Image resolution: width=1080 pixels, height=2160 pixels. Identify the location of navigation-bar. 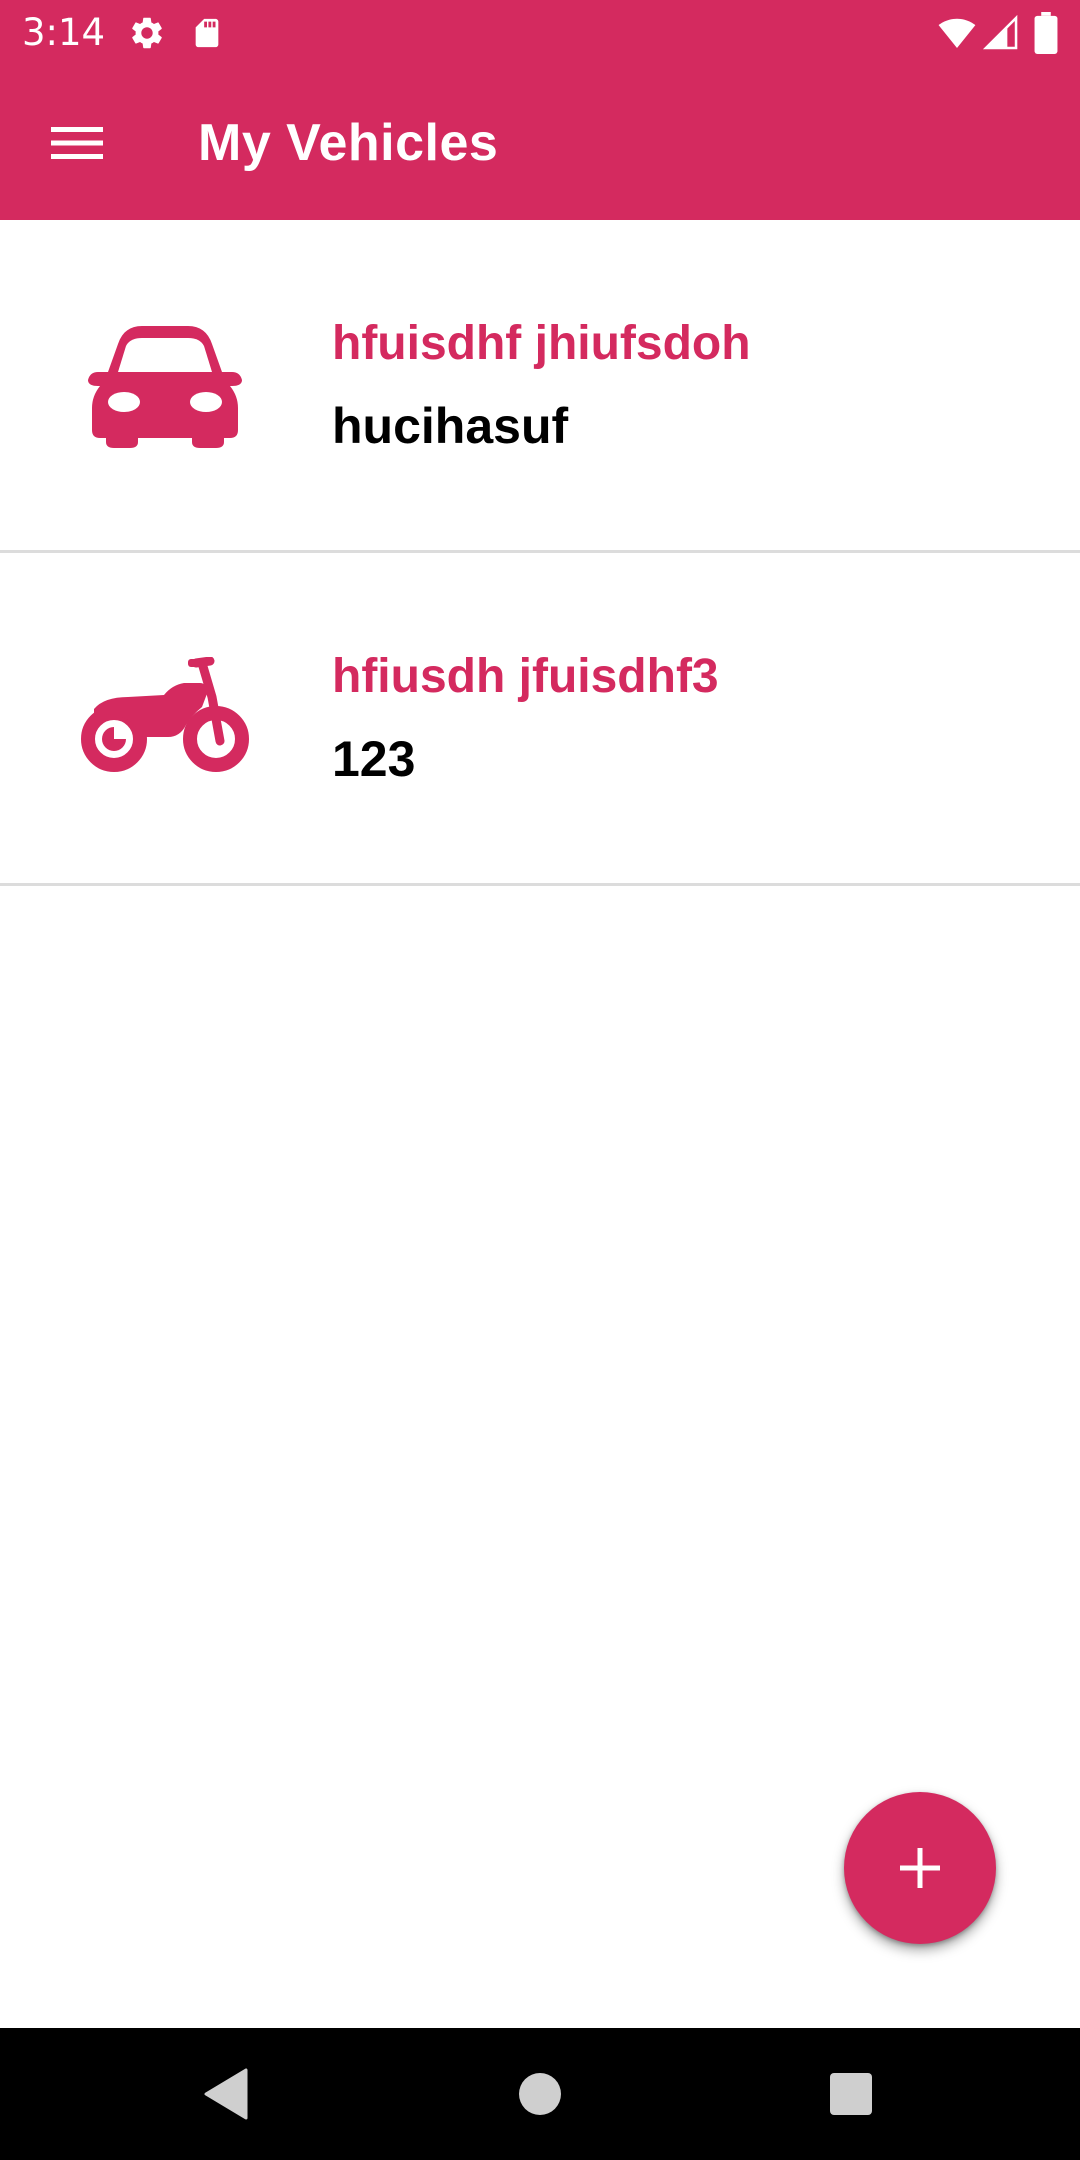
(540, 2094).